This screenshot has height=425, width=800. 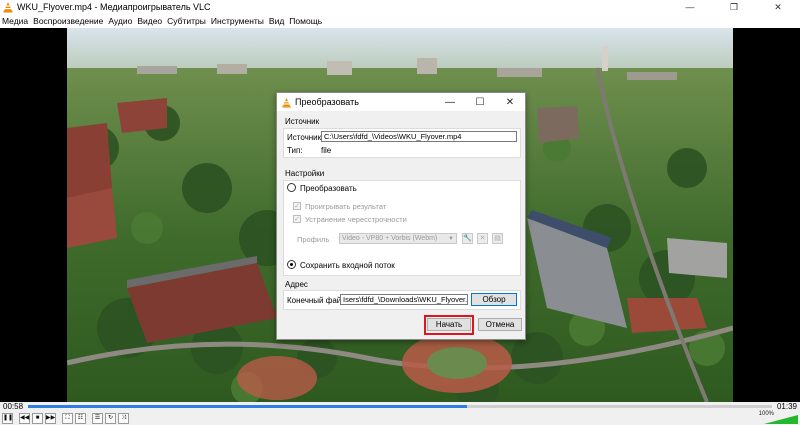 I want to click on menu-subtitles: Субтитры, so click(x=186, y=21).